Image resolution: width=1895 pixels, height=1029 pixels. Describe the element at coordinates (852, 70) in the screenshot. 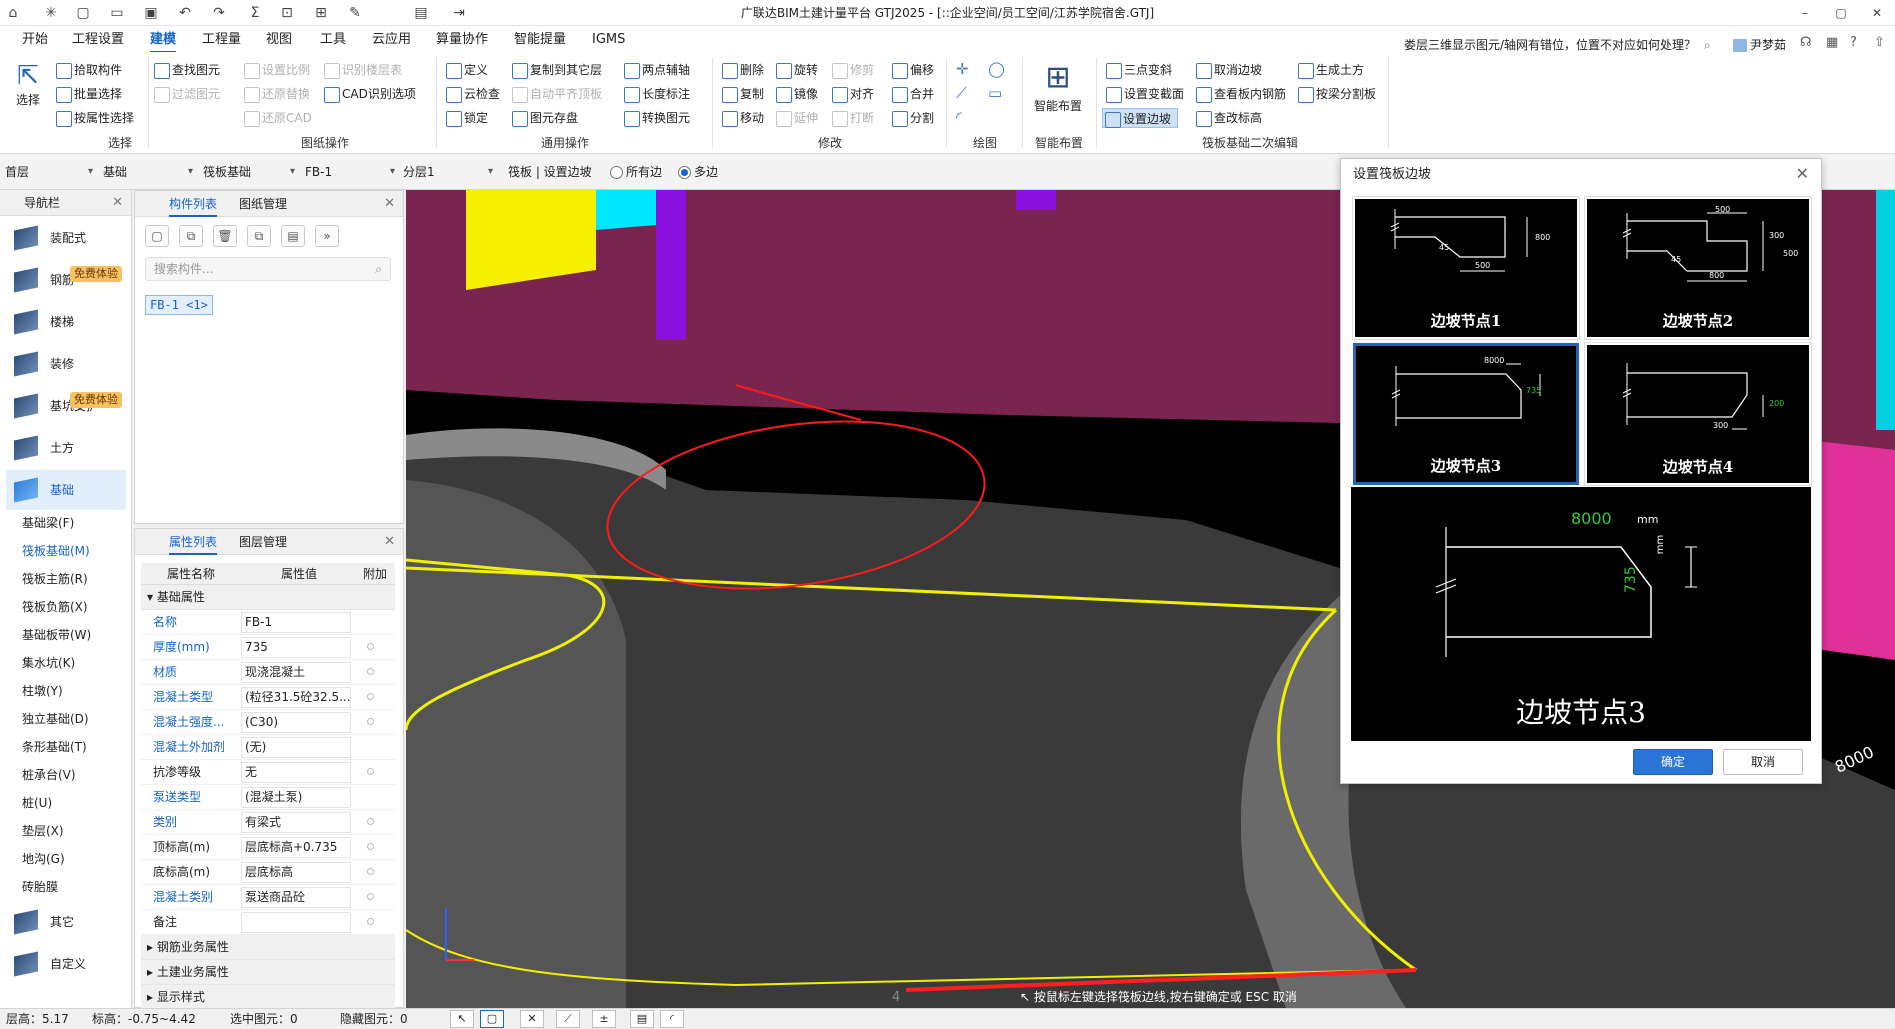

I see `trim-button: 修剪` at that location.